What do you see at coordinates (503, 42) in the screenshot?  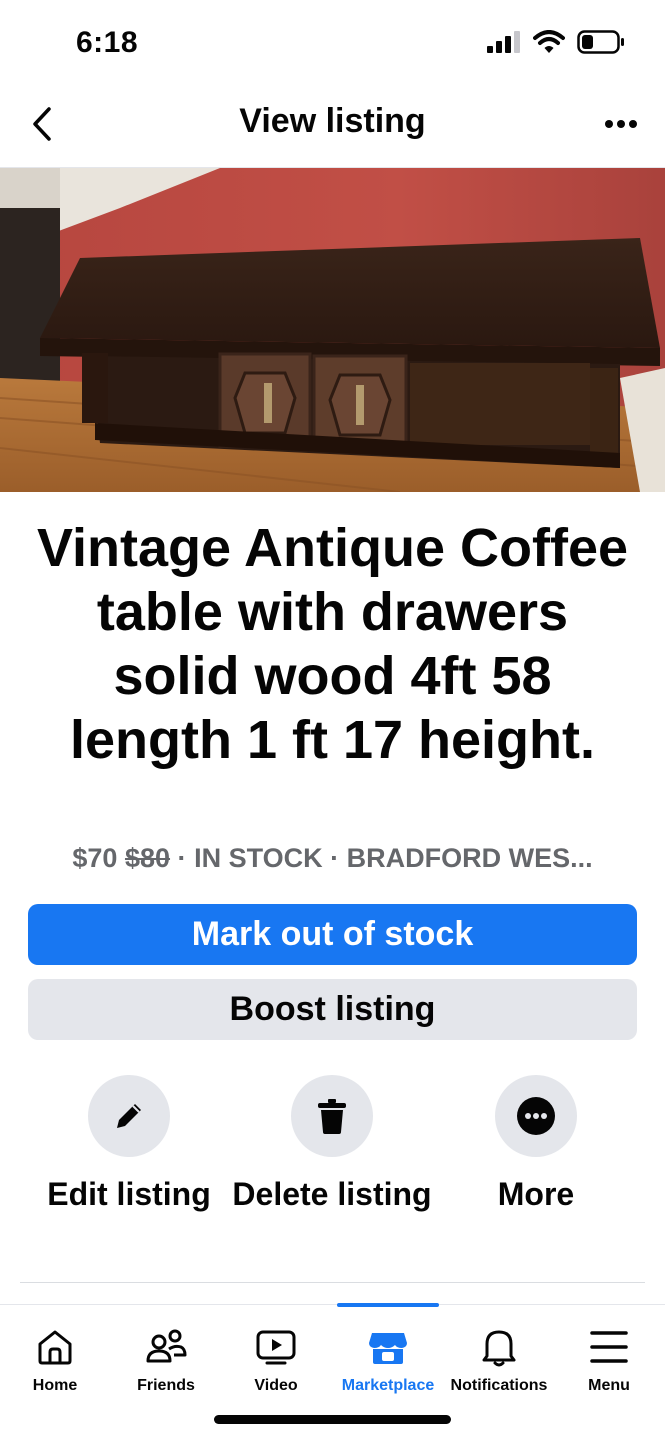 I see `signal-icon` at bounding box center [503, 42].